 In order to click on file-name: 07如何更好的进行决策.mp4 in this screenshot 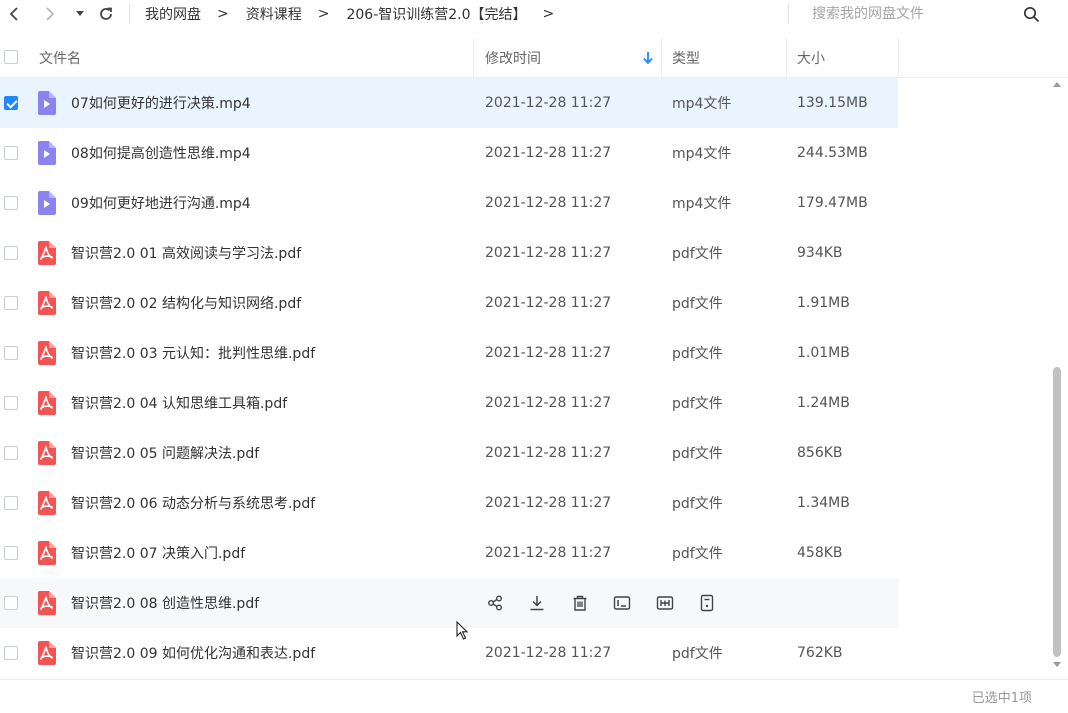, I will do `click(161, 103)`.